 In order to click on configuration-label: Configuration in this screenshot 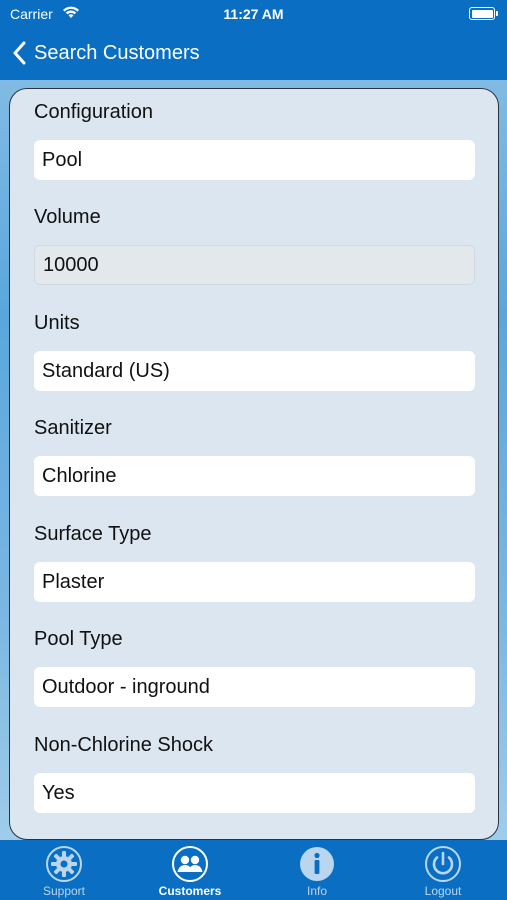, I will do `click(93, 112)`.